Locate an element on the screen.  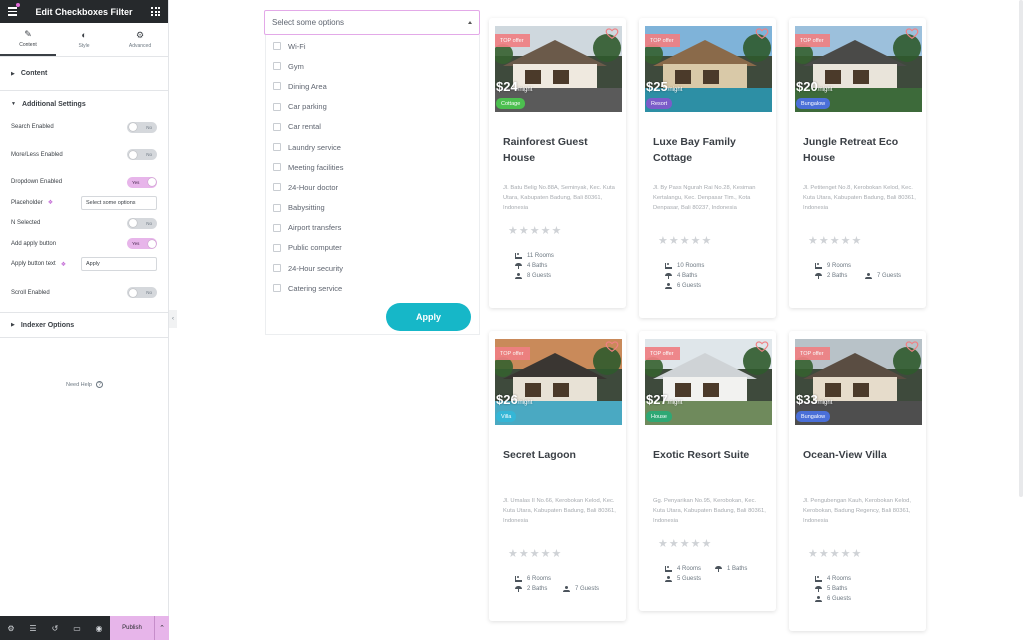
tab-style: ◐ Style is located at coordinates (84, 39).